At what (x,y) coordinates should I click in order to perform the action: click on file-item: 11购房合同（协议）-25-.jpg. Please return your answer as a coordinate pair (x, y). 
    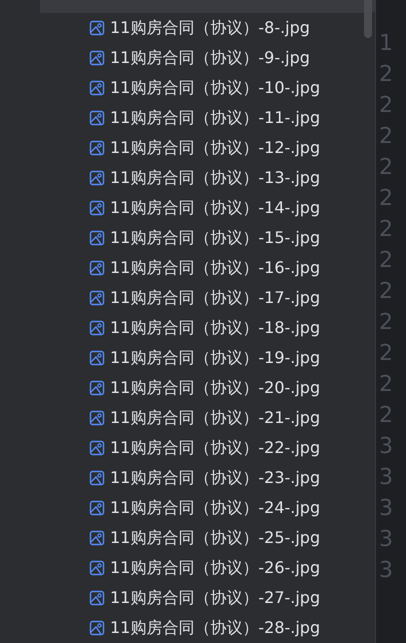
    Looking at the image, I should click on (187, 538).